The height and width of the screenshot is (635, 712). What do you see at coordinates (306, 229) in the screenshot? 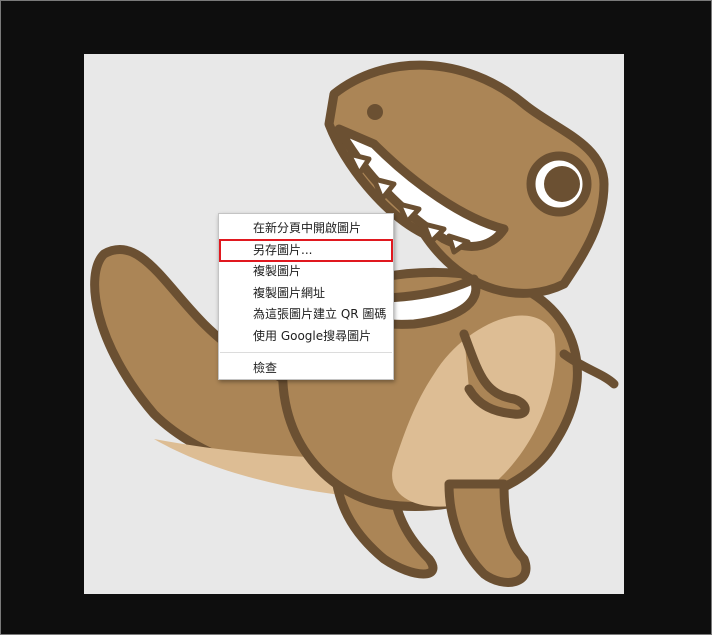
I see `menu-item-open-image-new-tab: 在新分頁中開啟圖片` at bounding box center [306, 229].